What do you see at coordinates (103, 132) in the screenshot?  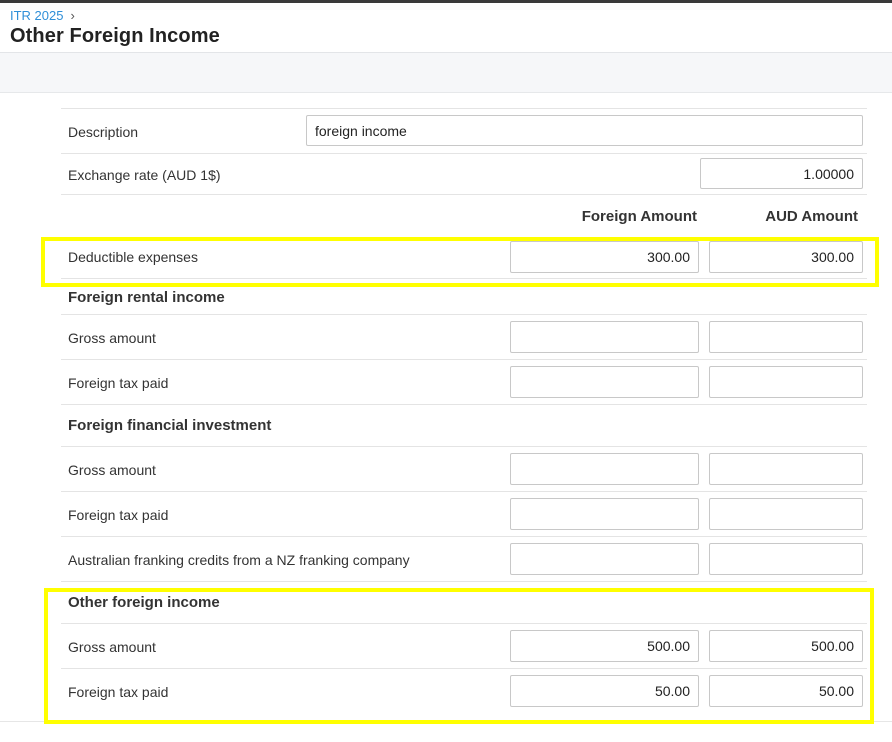 I see `description-label: Description` at bounding box center [103, 132].